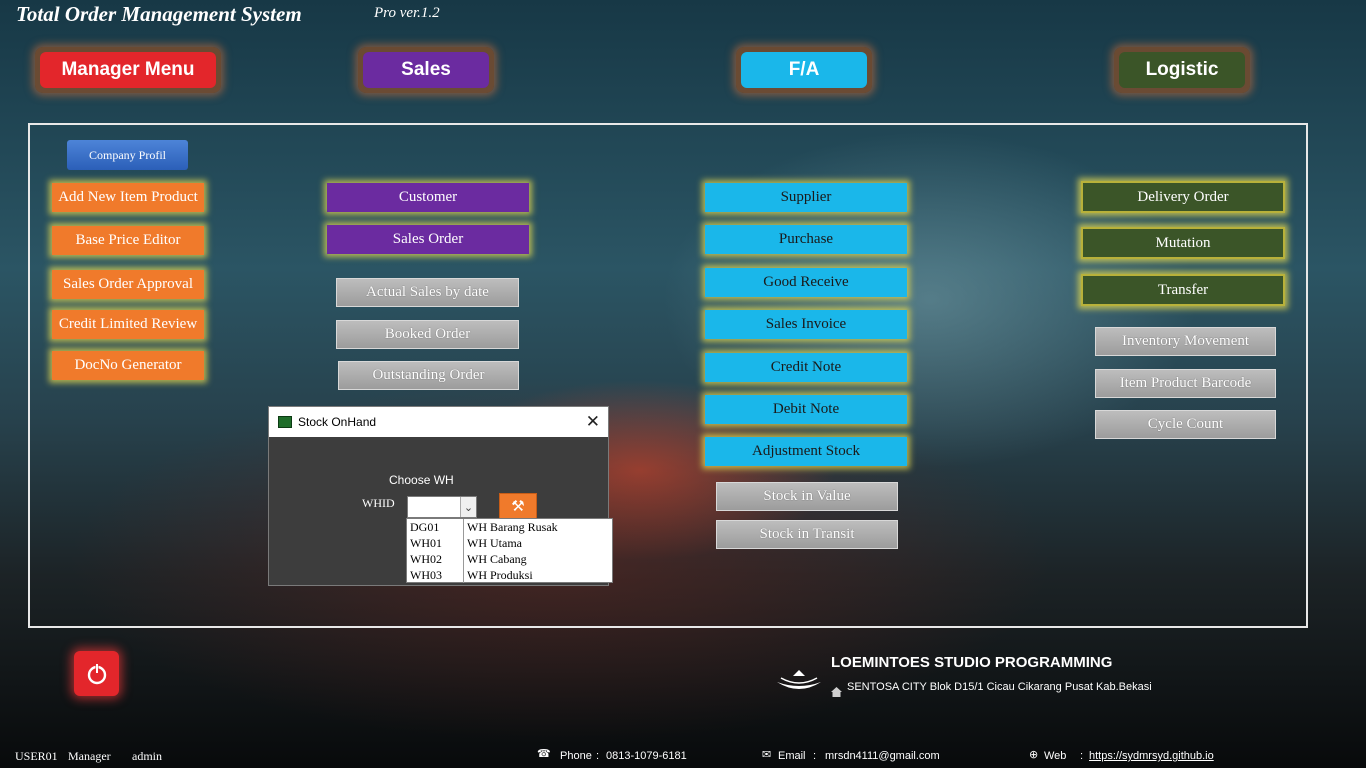  I want to click on manager-menu-frame: Manager Menu, so click(128, 70).